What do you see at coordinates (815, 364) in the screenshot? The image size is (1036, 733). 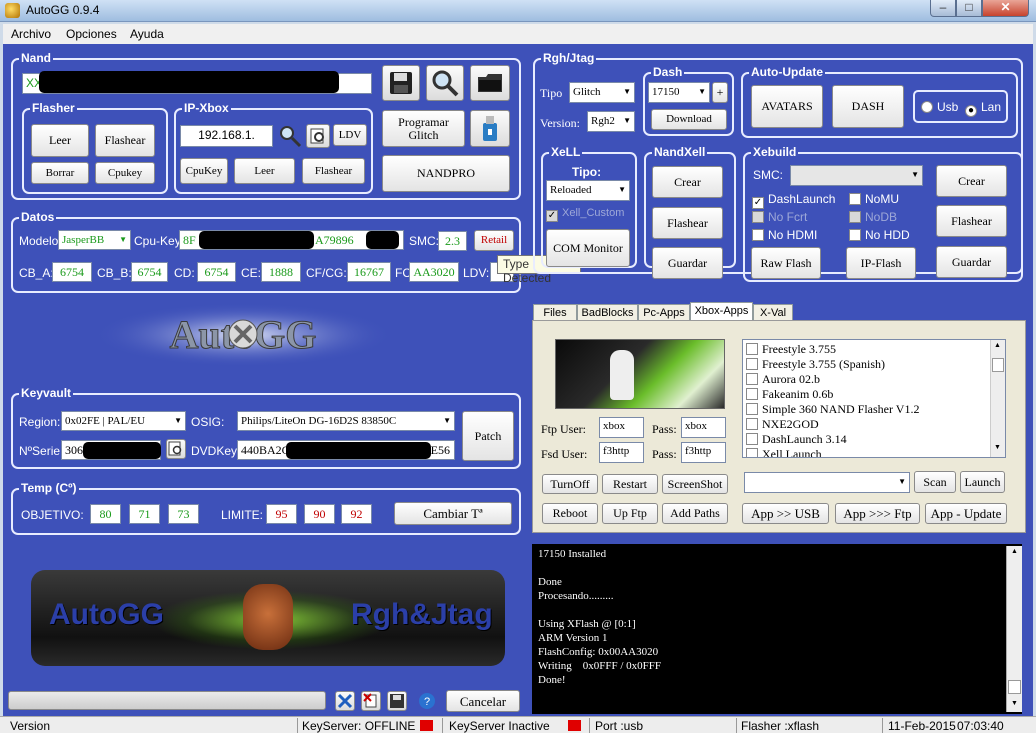 I see `list-item: Freestyle 3.755 (Spanish)` at bounding box center [815, 364].